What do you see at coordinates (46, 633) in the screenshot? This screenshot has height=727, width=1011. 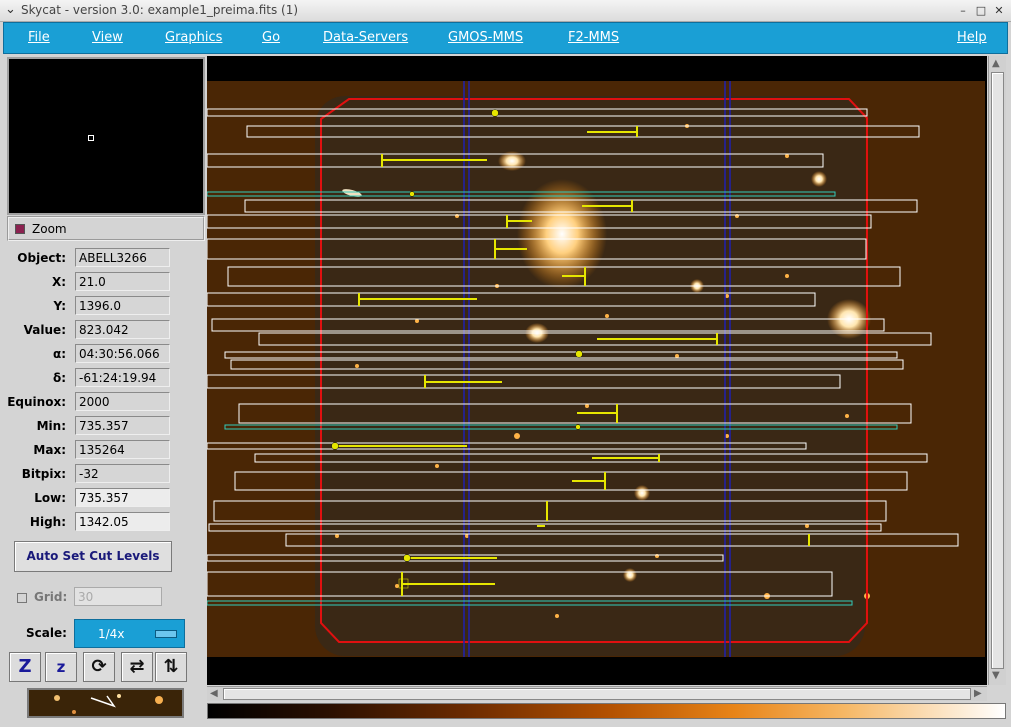 I see `scale-label: Scale:` at bounding box center [46, 633].